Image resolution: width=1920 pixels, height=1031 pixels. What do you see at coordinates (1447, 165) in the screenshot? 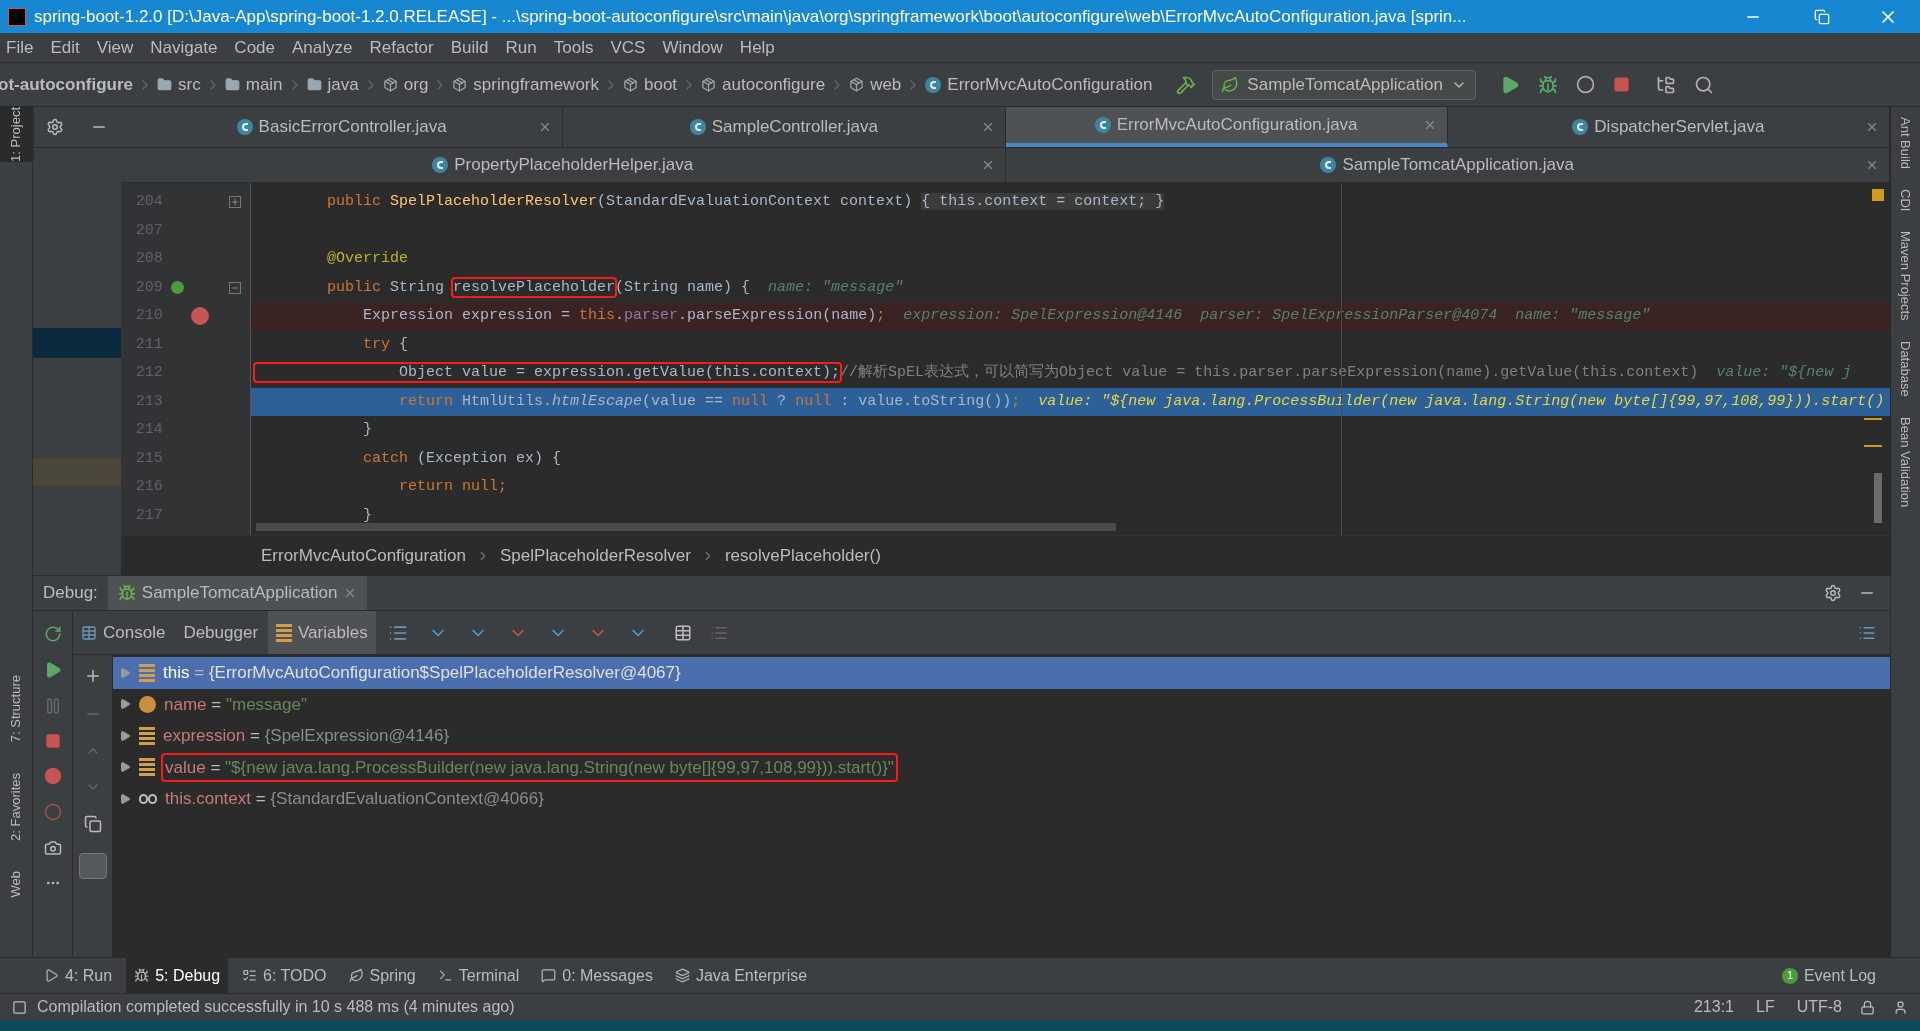
I see `editor-tab: SampleTomcatApplication.java` at bounding box center [1447, 165].